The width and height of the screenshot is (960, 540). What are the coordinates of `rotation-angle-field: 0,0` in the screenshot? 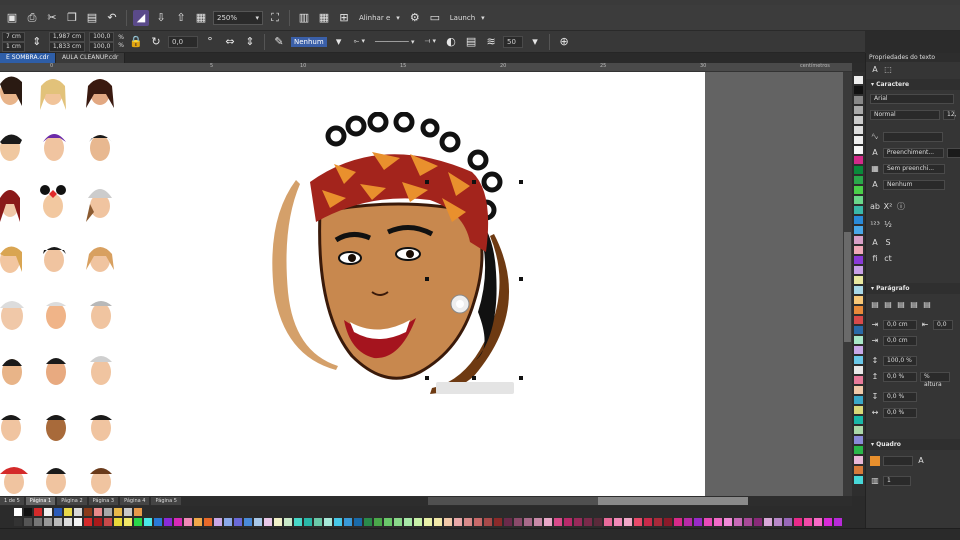 It's located at (183, 41).